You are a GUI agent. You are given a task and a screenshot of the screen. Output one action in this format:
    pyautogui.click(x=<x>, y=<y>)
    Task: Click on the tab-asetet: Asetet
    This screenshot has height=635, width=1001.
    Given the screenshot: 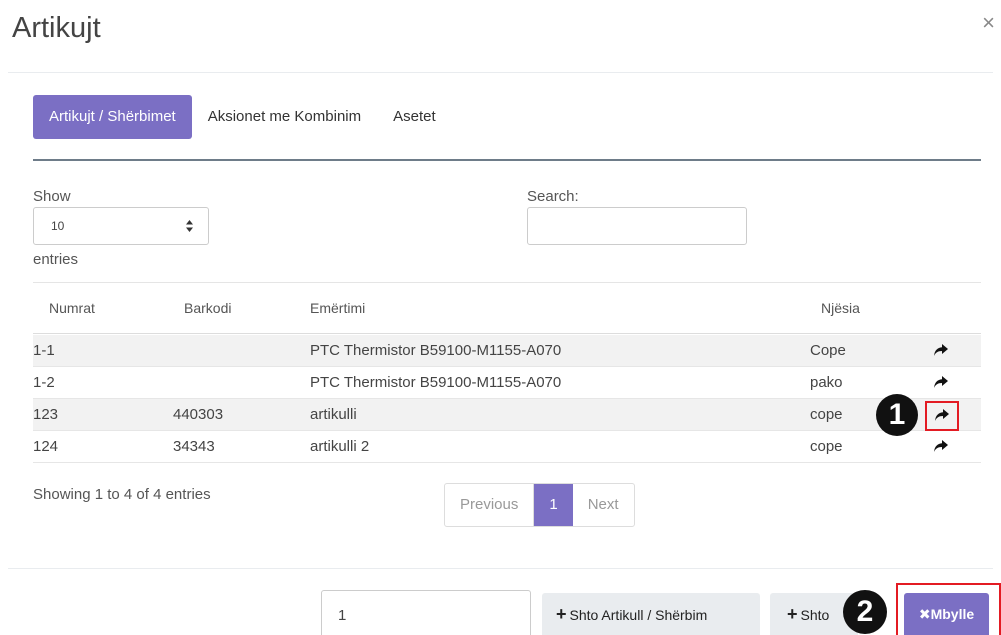 What is the action you would take?
    pyautogui.click(x=414, y=117)
    